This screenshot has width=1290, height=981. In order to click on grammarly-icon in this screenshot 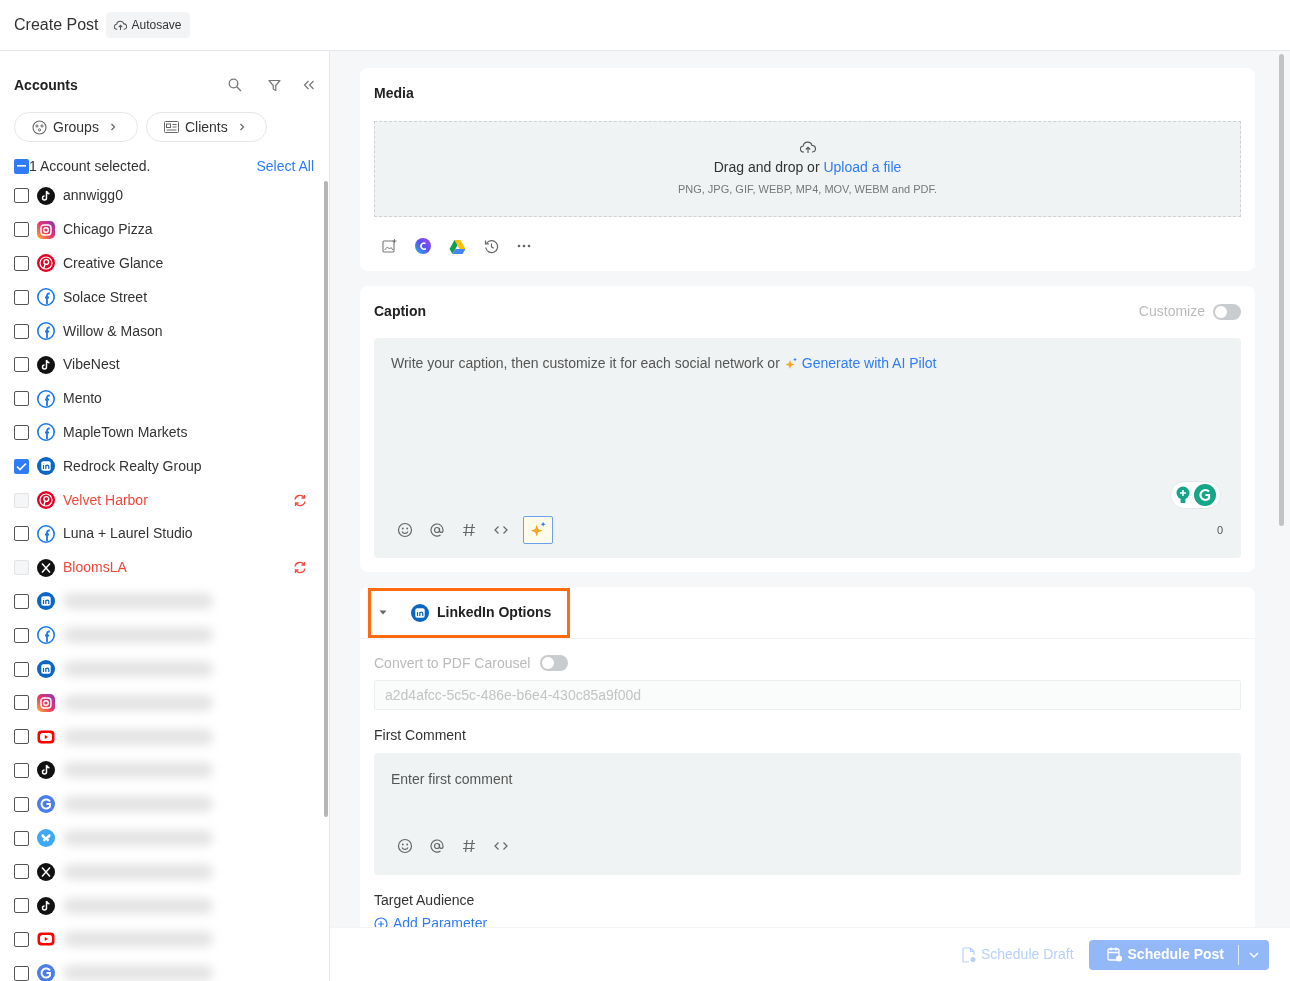, I will do `click(1205, 495)`.